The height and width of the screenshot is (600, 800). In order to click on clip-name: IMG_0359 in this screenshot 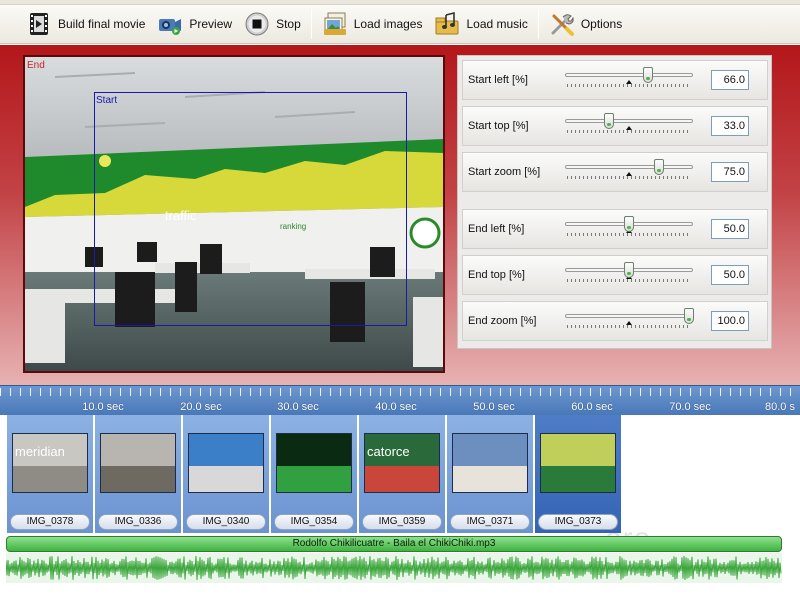, I will do `click(402, 522)`.